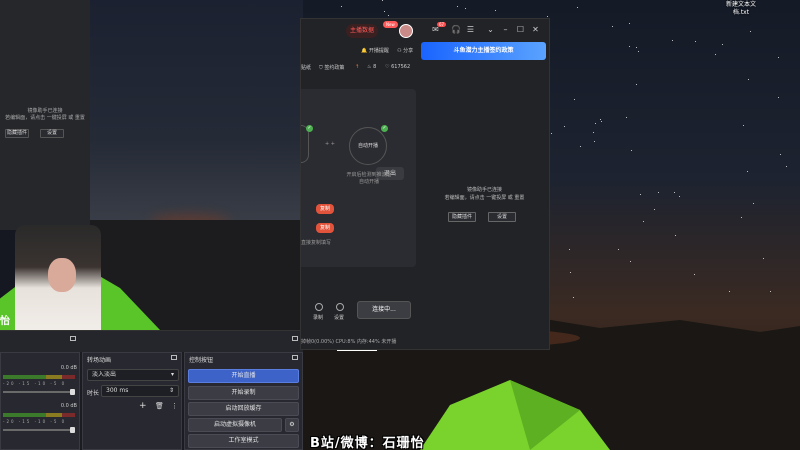 This screenshot has width=800, height=450. Describe the element at coordinates (462, 217) in the screenshot. I see `projector-hide-button: 隐藏插件` at that location.